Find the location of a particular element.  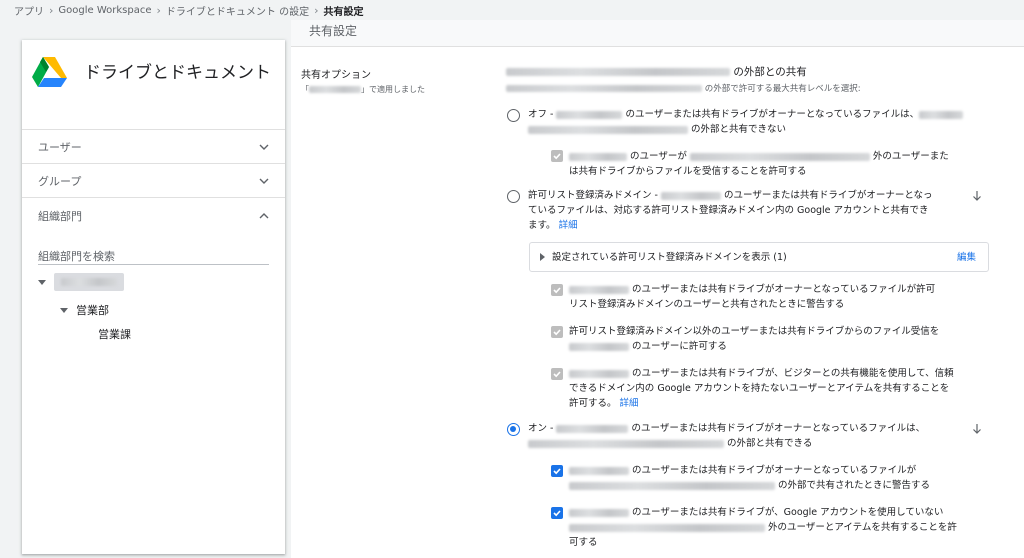

checkbox-on-warn is located at coordinates (557, 471).